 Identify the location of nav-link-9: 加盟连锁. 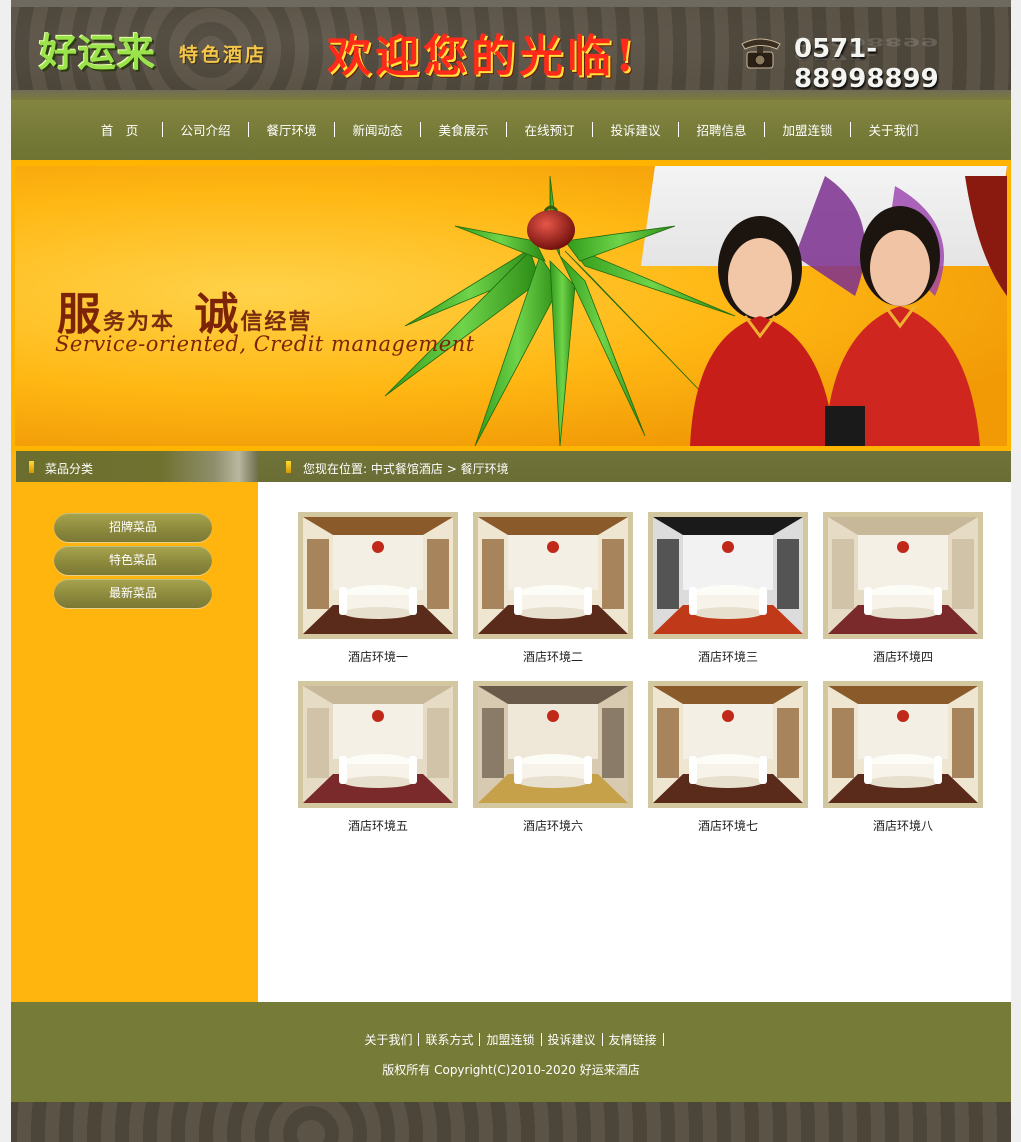
(807, 131).